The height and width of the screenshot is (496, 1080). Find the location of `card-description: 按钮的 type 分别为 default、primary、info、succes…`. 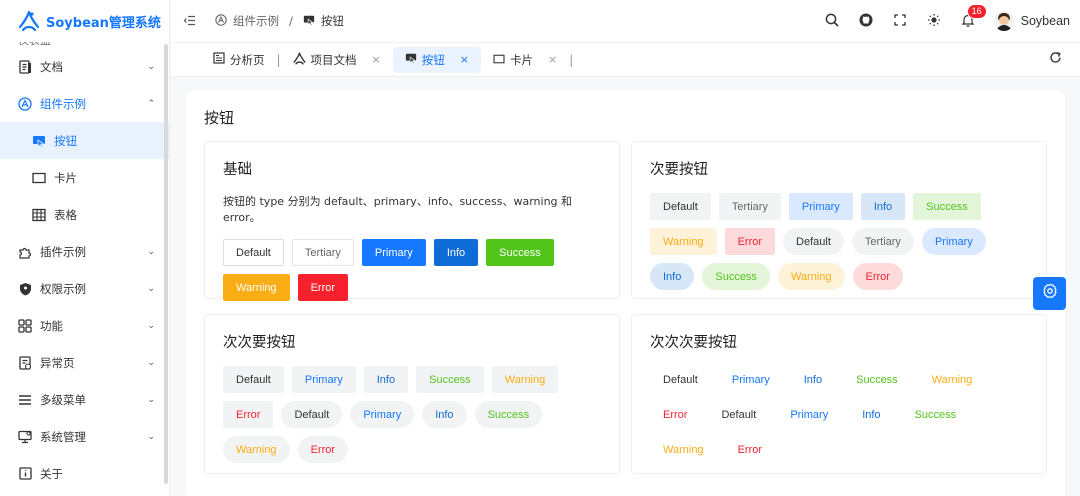

card-description: 按钮的 type 分别为 default、primary、info、succes… is located at coordinates (398, 209).